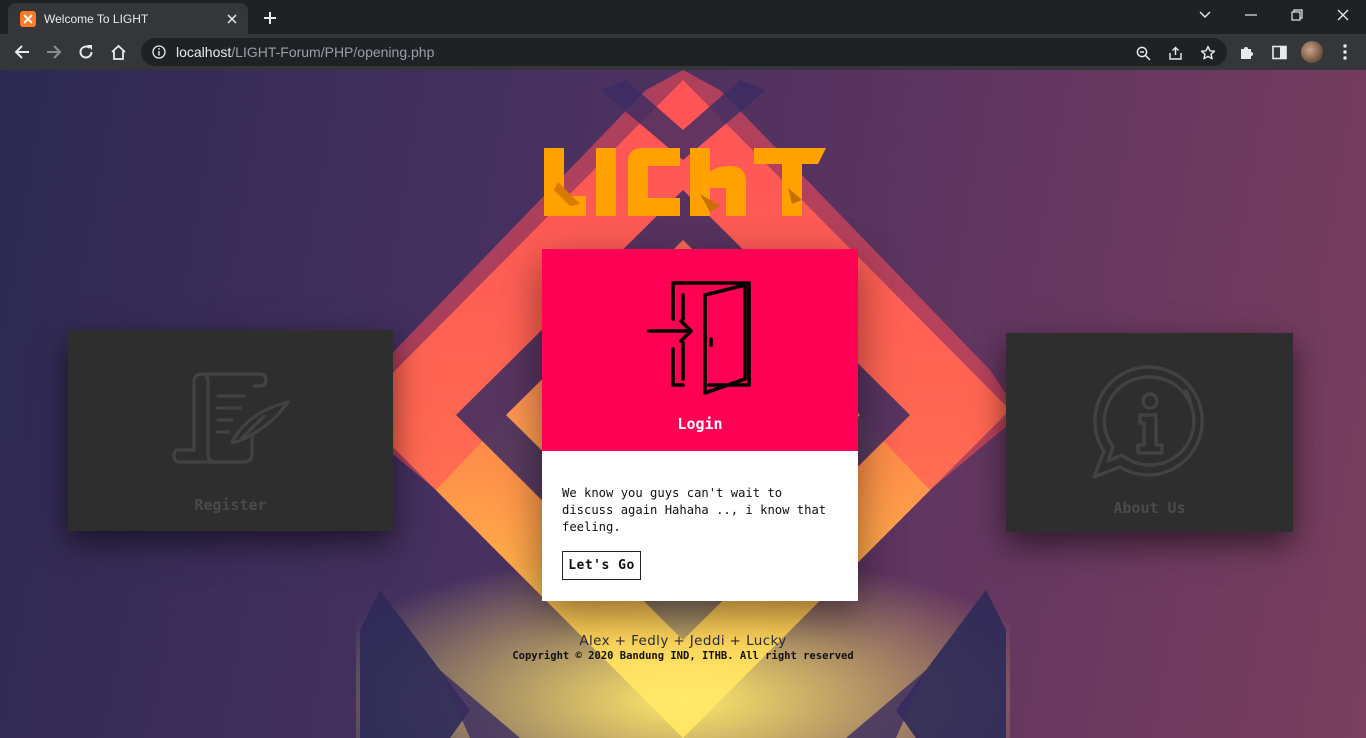 The image size is (1366, 738). Describe the element at coordinates (204, 52) in the screenshot. I see `url-host: localhost` at that location.